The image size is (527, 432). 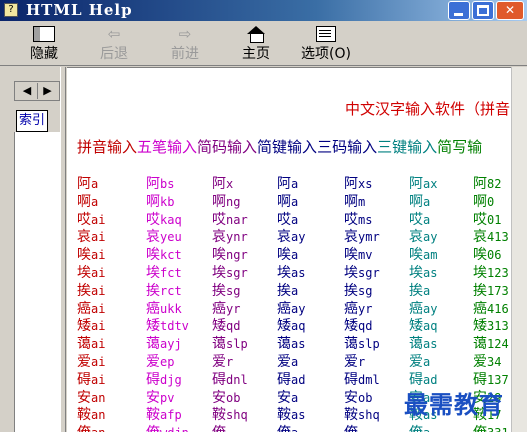 I want to click on input-code: ayj, so click(x=171, y=344).